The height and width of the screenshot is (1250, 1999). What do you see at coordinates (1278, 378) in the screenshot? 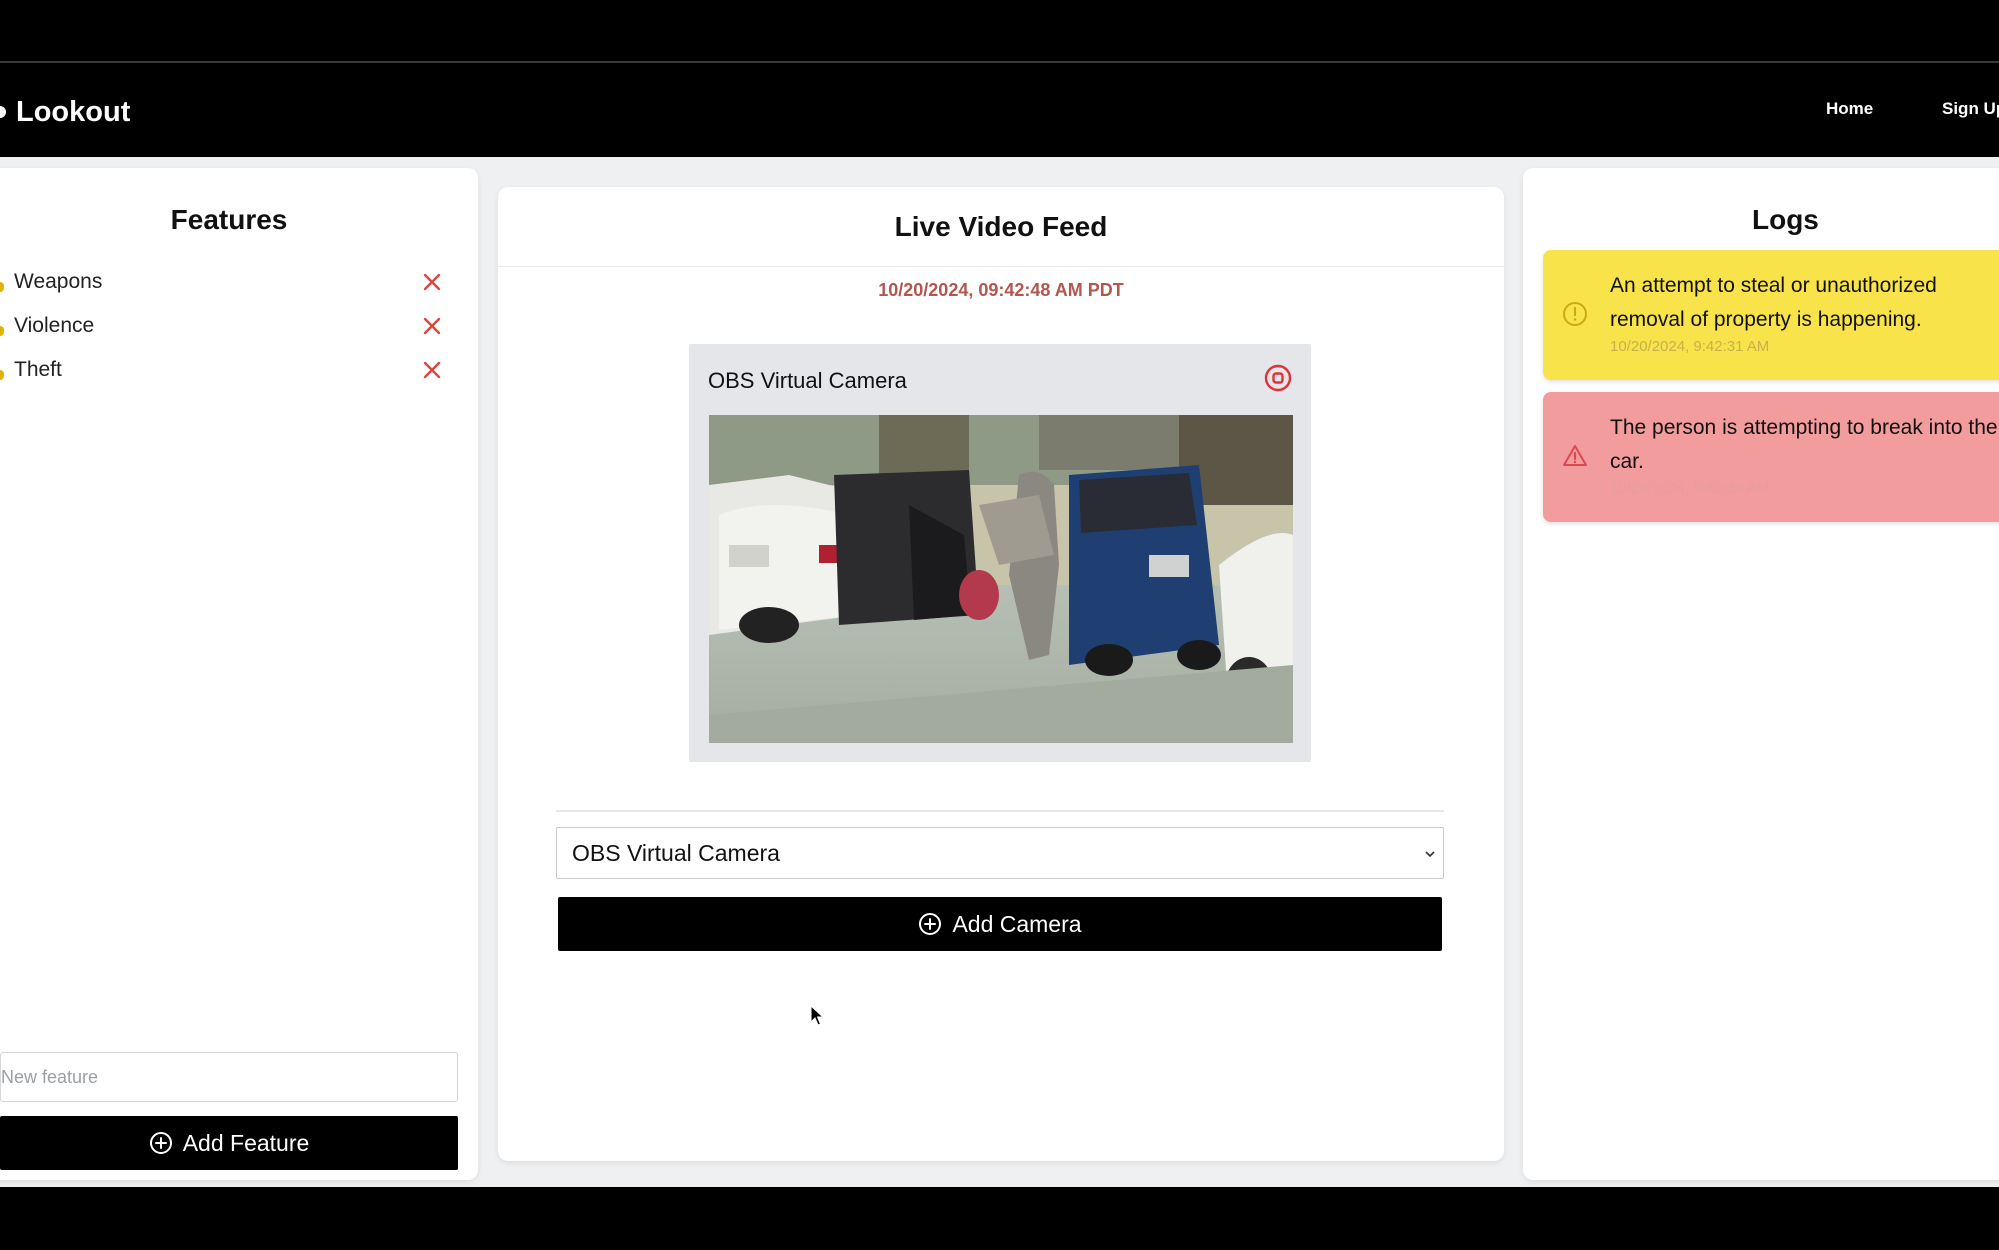
I see `stop-recording-icon` at bounding box center [1278, 378].